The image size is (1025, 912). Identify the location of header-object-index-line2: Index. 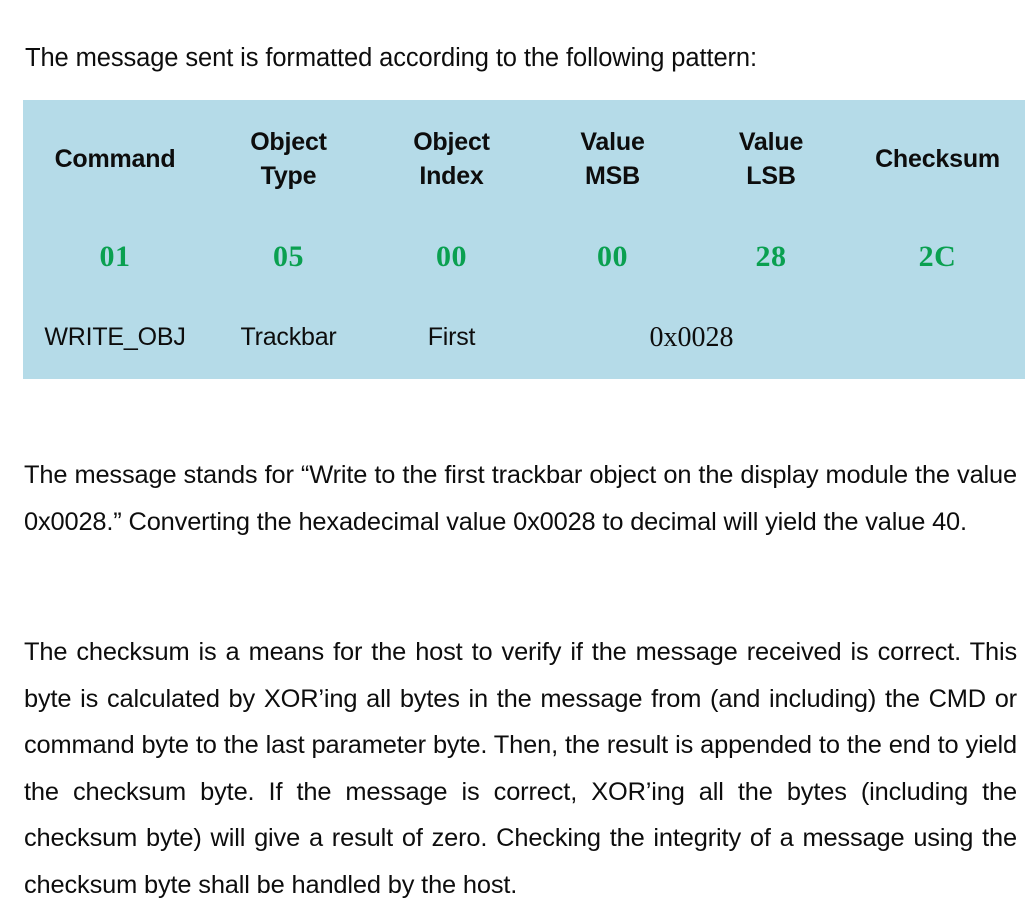
(451, 176).